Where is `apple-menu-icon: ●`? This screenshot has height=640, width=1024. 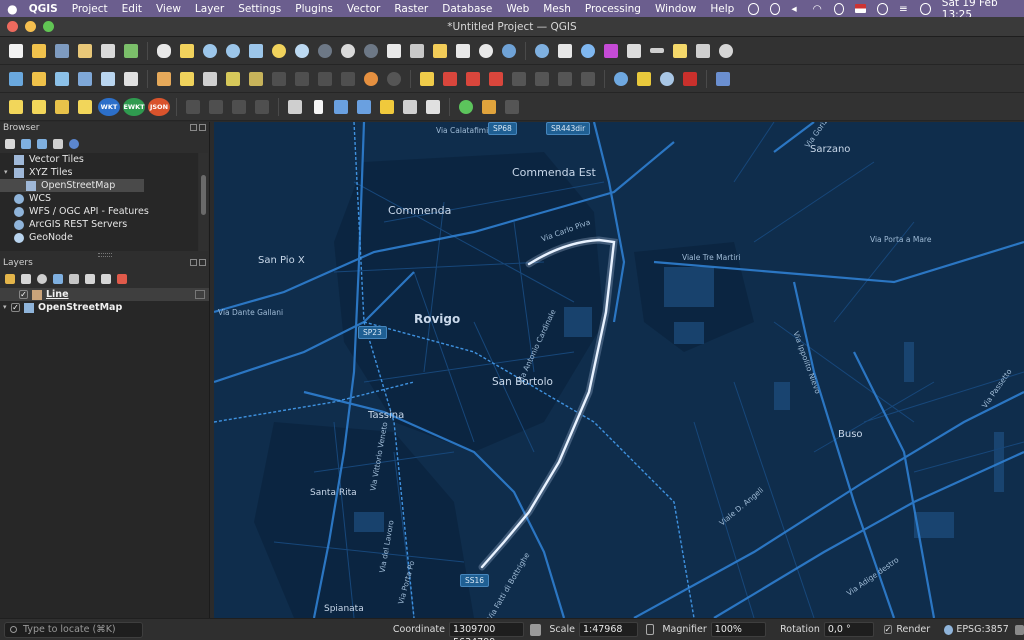 apple-menu-icon: ● is located at coordinates (12, 9).